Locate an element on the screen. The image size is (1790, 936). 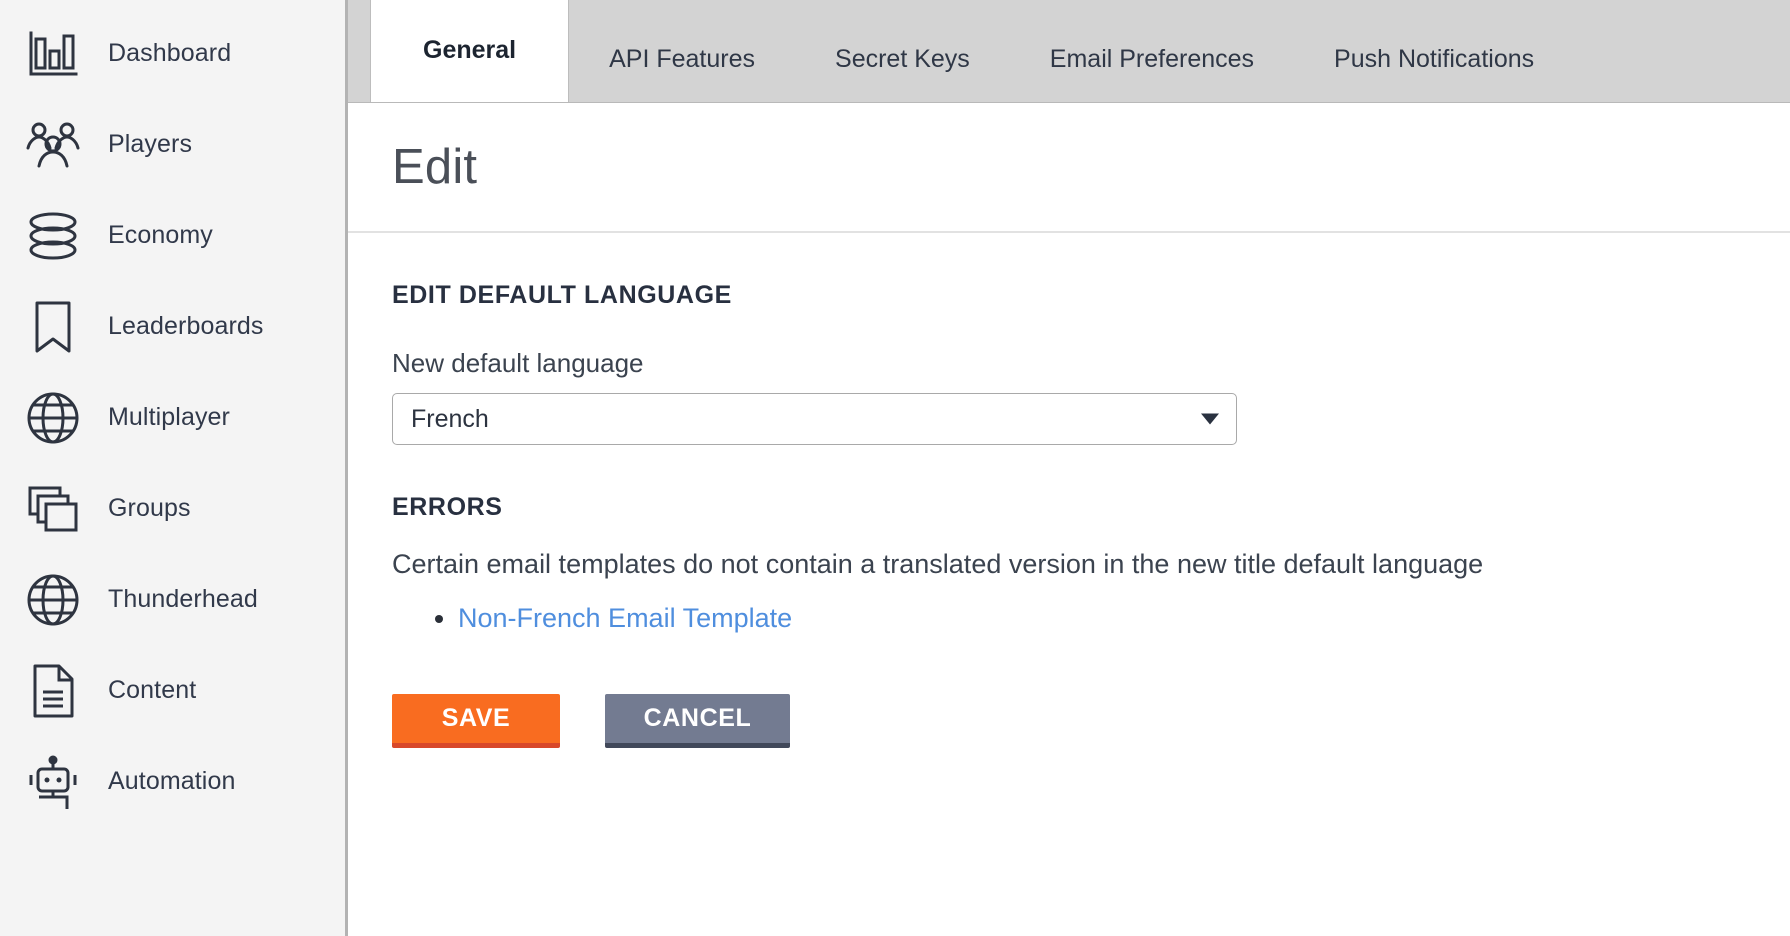
tab-label: General is located at coordinates (470, 50).